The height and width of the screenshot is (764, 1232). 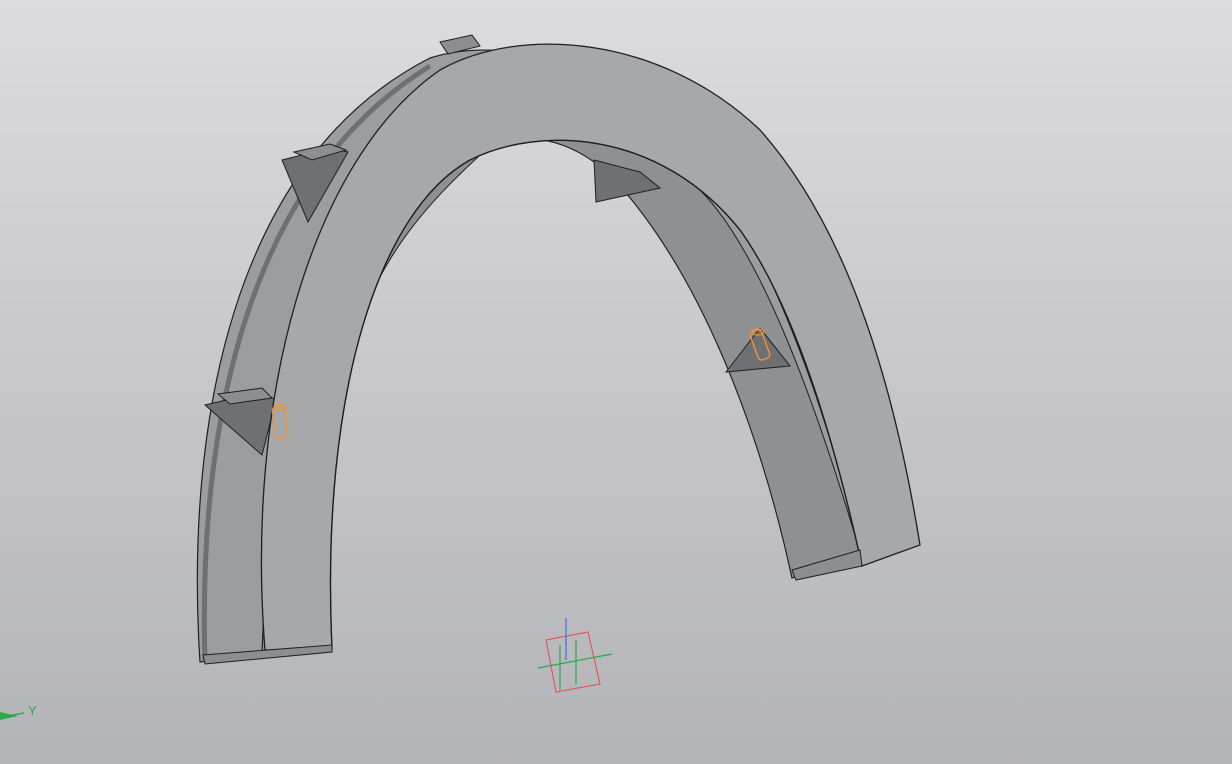 What do you see at coordinates (12, 716) in the screenshot?
I see `y-axis-arrow-icon` at bounding box center [12, 716].